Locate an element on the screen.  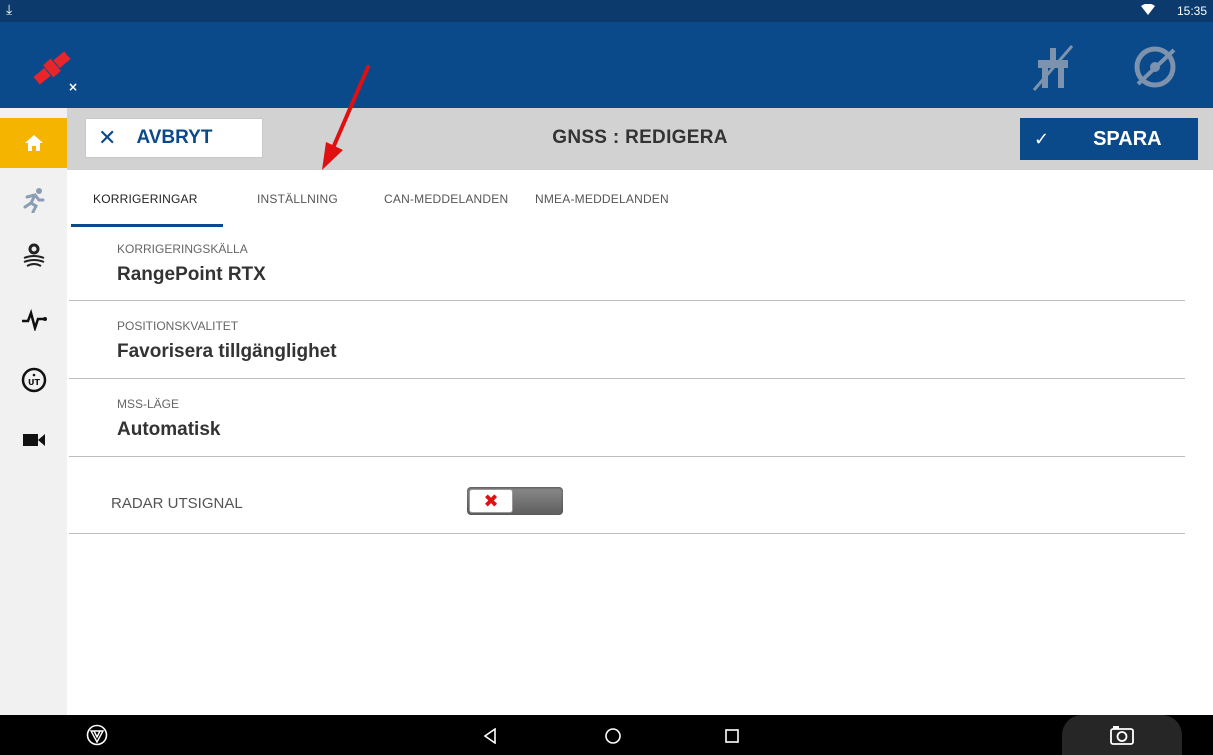
running-man-icon is located at coordinates (33, 200).